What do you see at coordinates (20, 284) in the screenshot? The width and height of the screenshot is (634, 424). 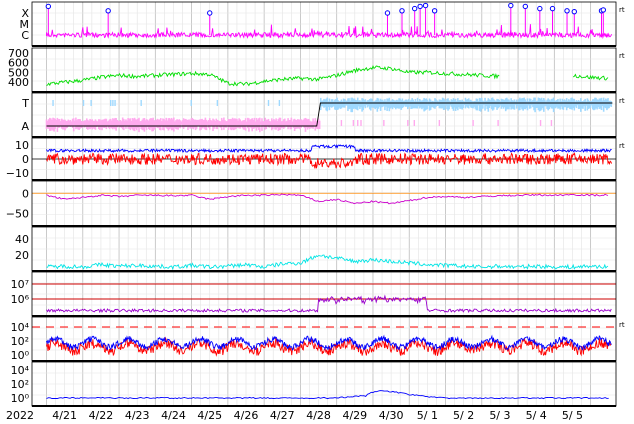 I see `y-tick-label: 10⁷` at bounding box center [20, 284].